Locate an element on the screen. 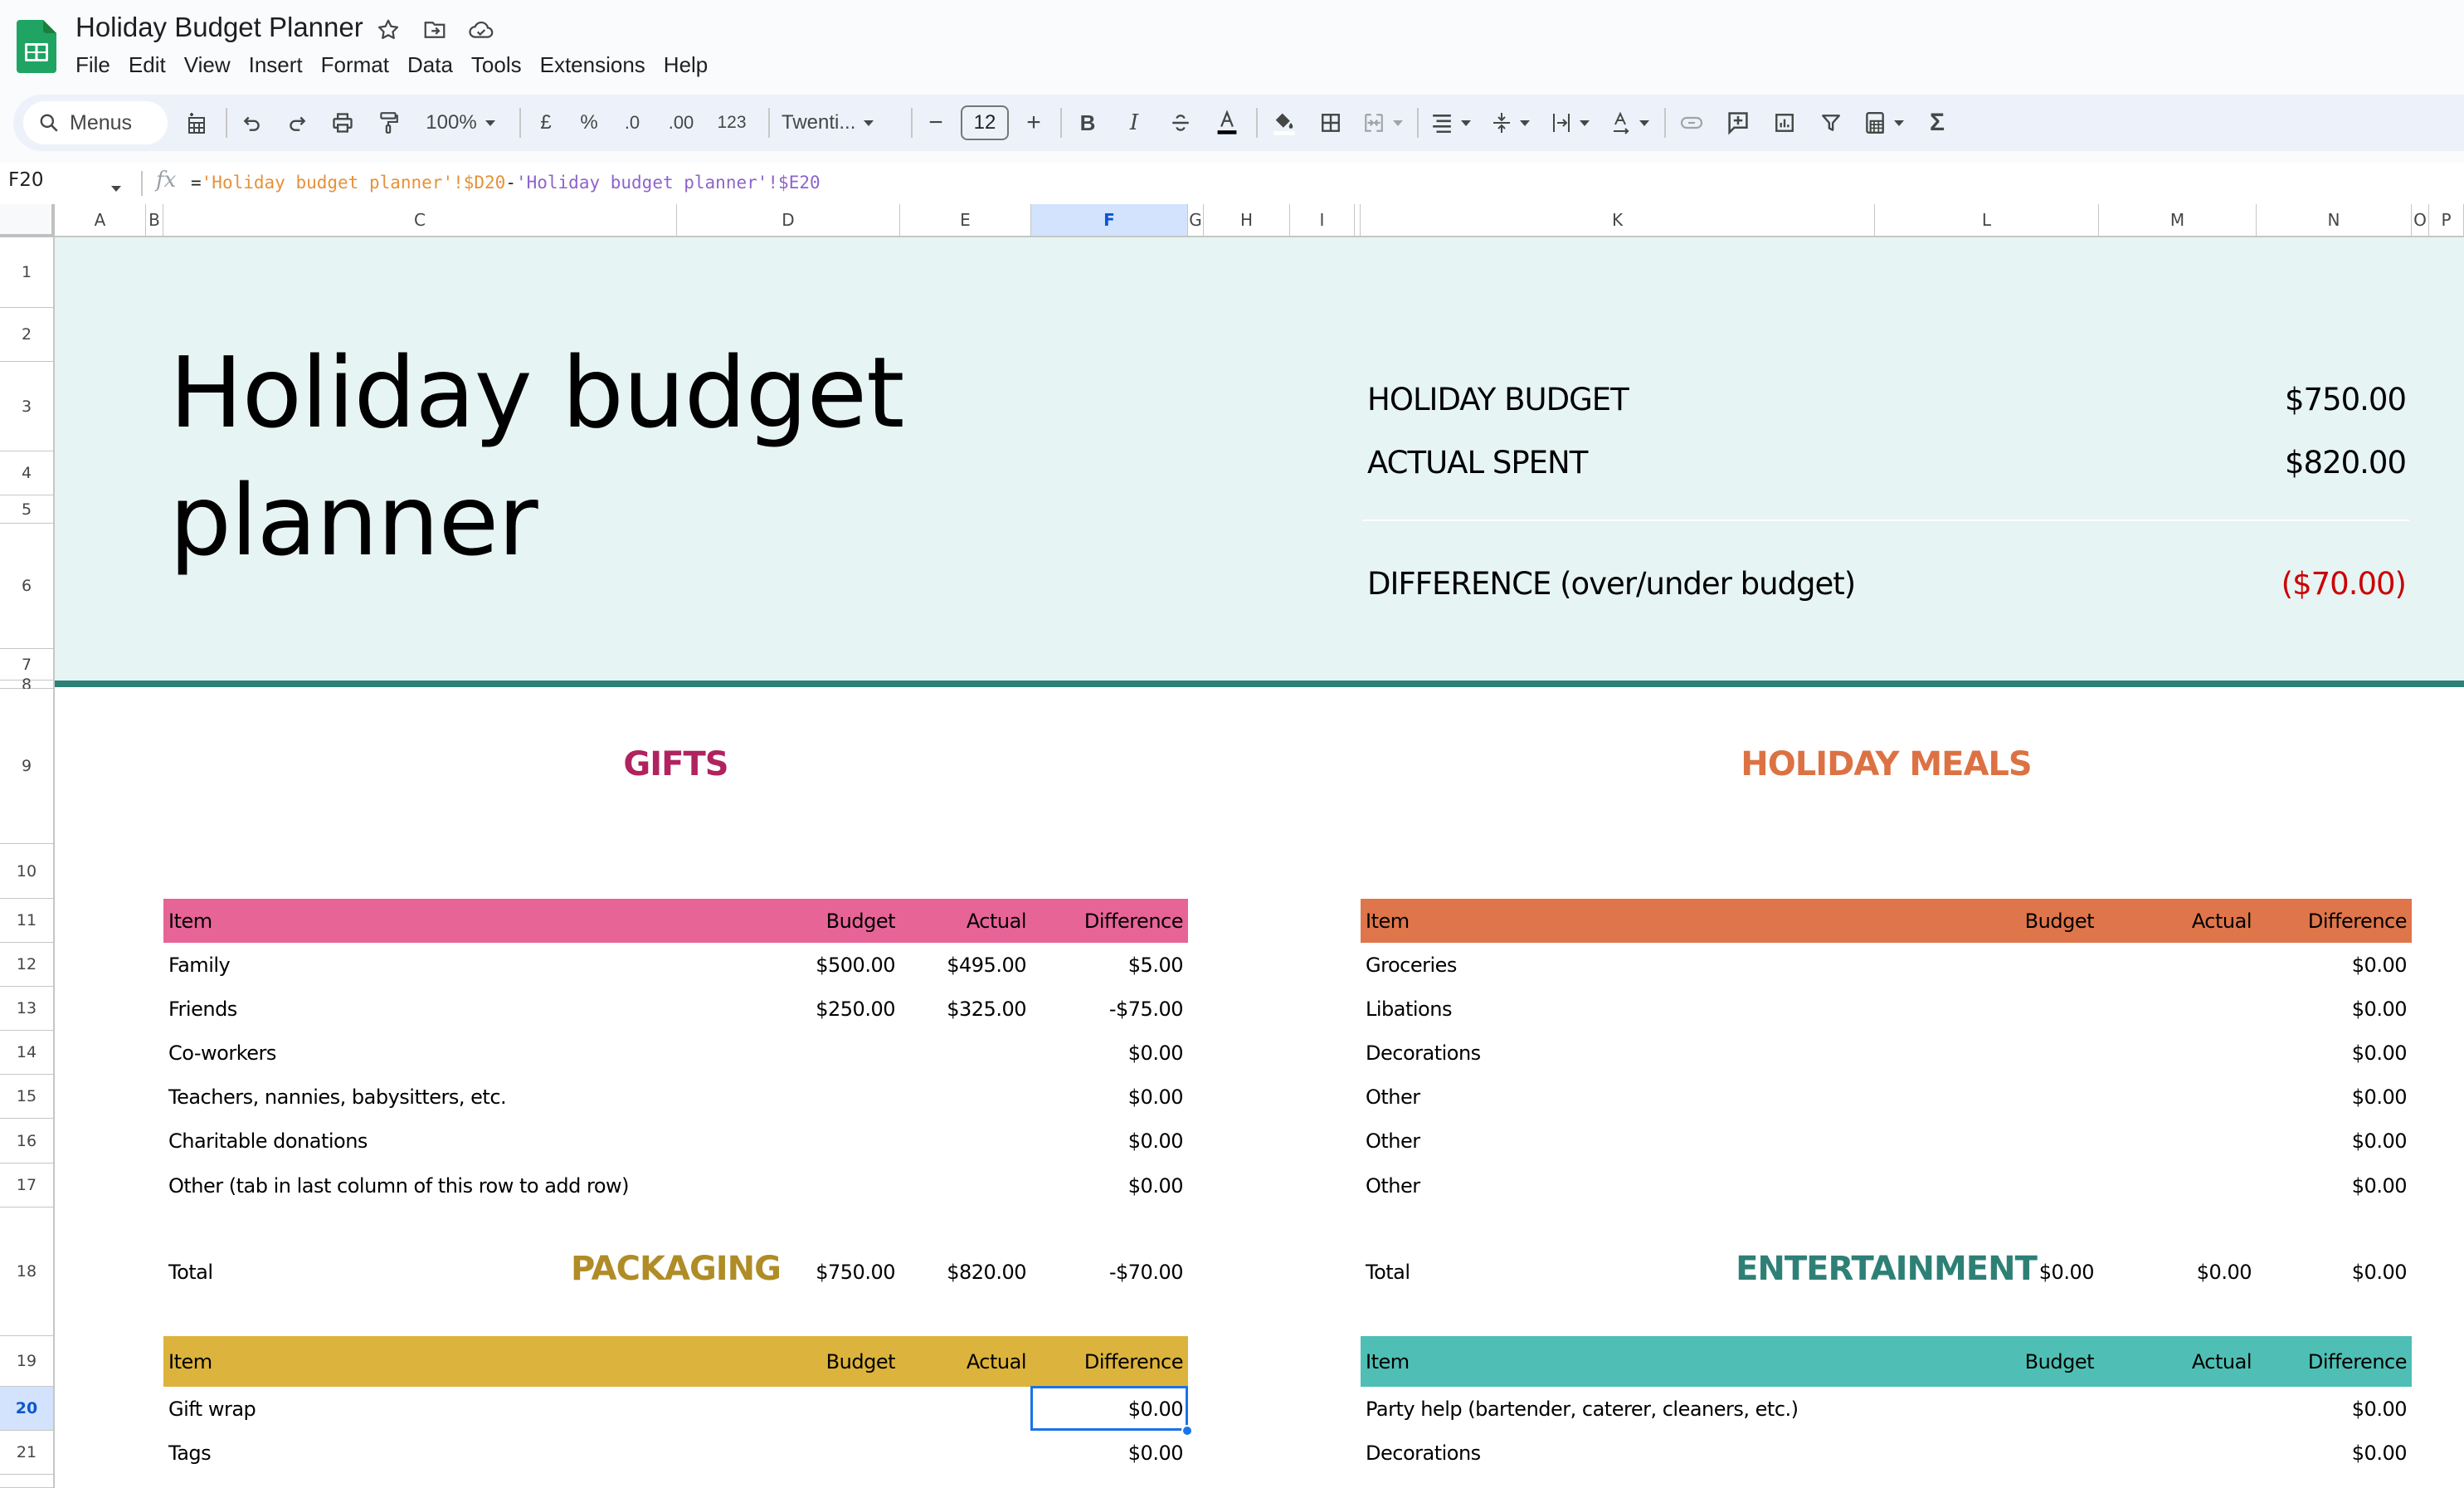 The height and width of the screenshot is (1488, 2464). menu-format: Format is located at coordinates (355, 65).